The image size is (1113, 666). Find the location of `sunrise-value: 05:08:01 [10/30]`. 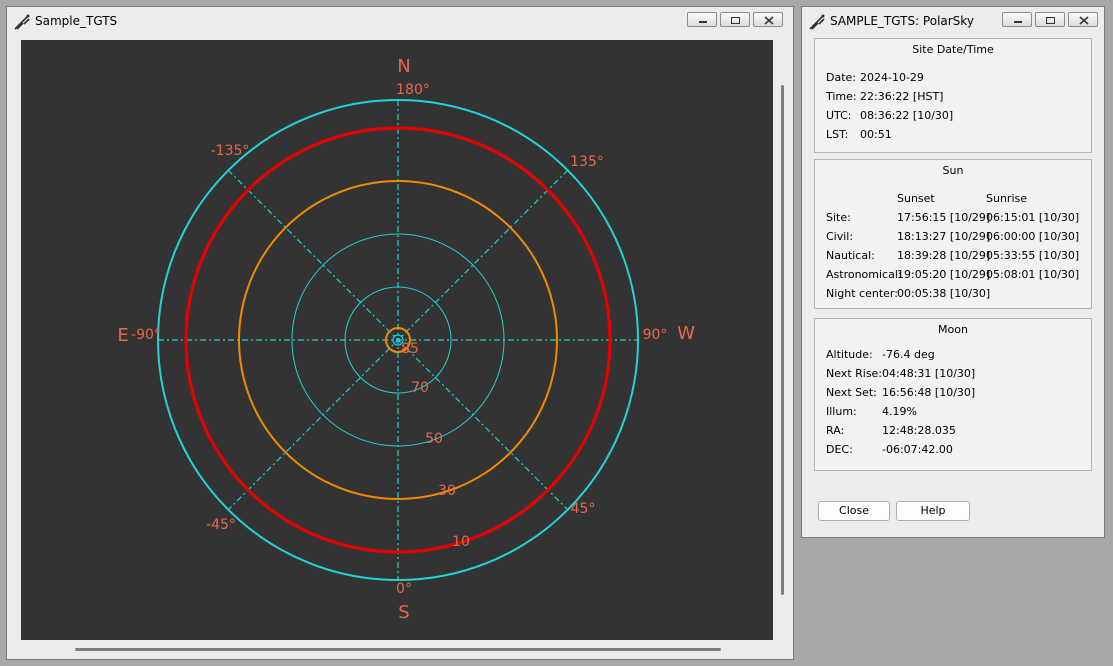

sunrise-value: 05:08:01 [10/30] is located at coordinates (1033, 274).